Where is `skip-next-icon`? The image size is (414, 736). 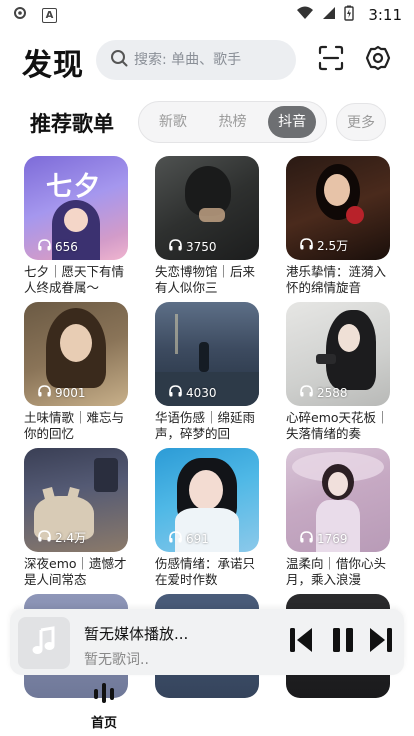
skip-next-icon is located at coordinates (381, 642).